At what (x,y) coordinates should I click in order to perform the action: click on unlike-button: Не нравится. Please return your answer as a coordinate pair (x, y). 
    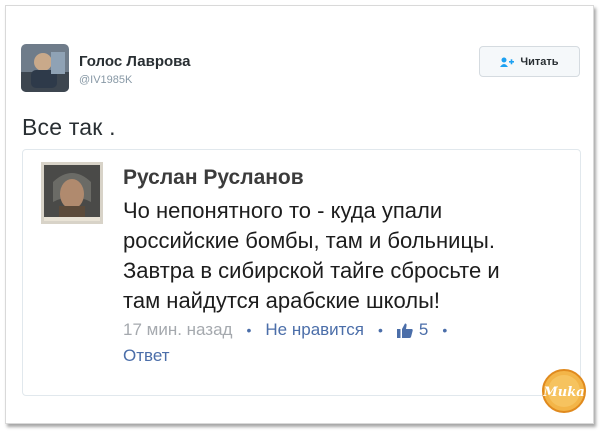
    Looking at the image, I should click on (314, 330).